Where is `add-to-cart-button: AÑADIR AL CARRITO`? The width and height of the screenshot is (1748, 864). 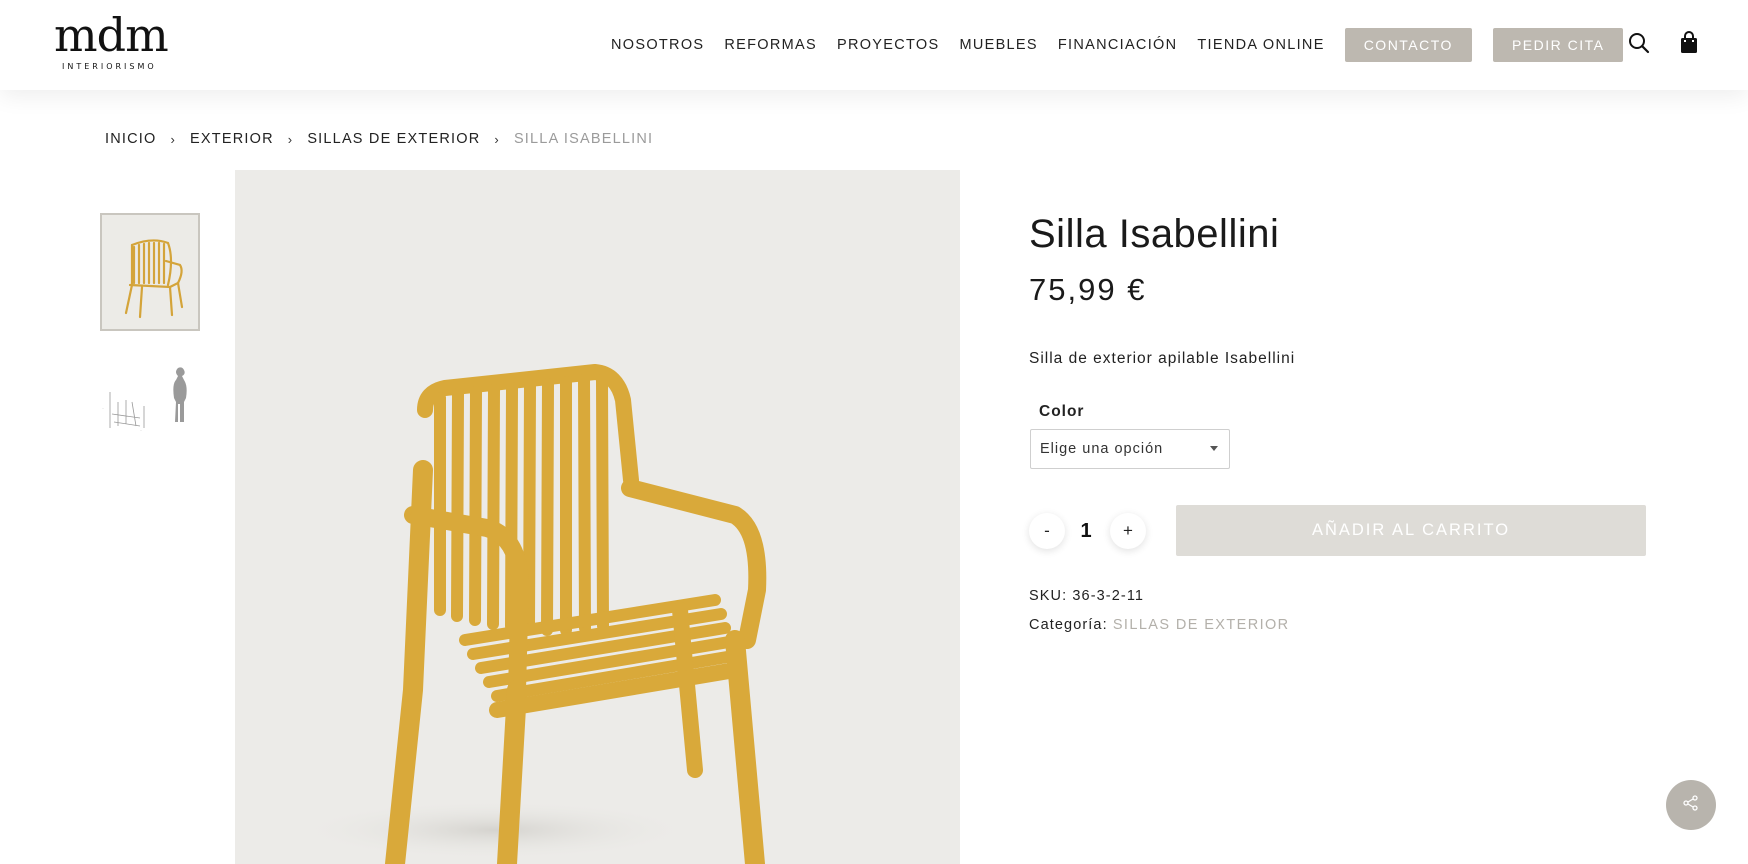
add-to-cart-button: AÑADIR AL CARRITO is located at coordinates (1411, 530).